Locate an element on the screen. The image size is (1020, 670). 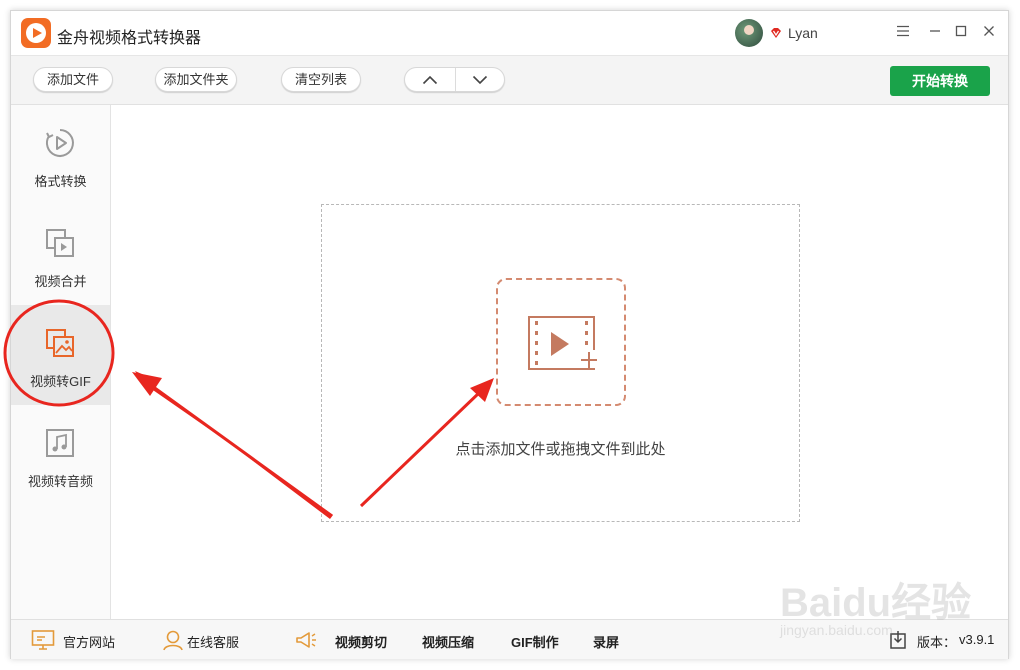
watermark-brand: Baidu经验 is located at coordinates (876, 603).